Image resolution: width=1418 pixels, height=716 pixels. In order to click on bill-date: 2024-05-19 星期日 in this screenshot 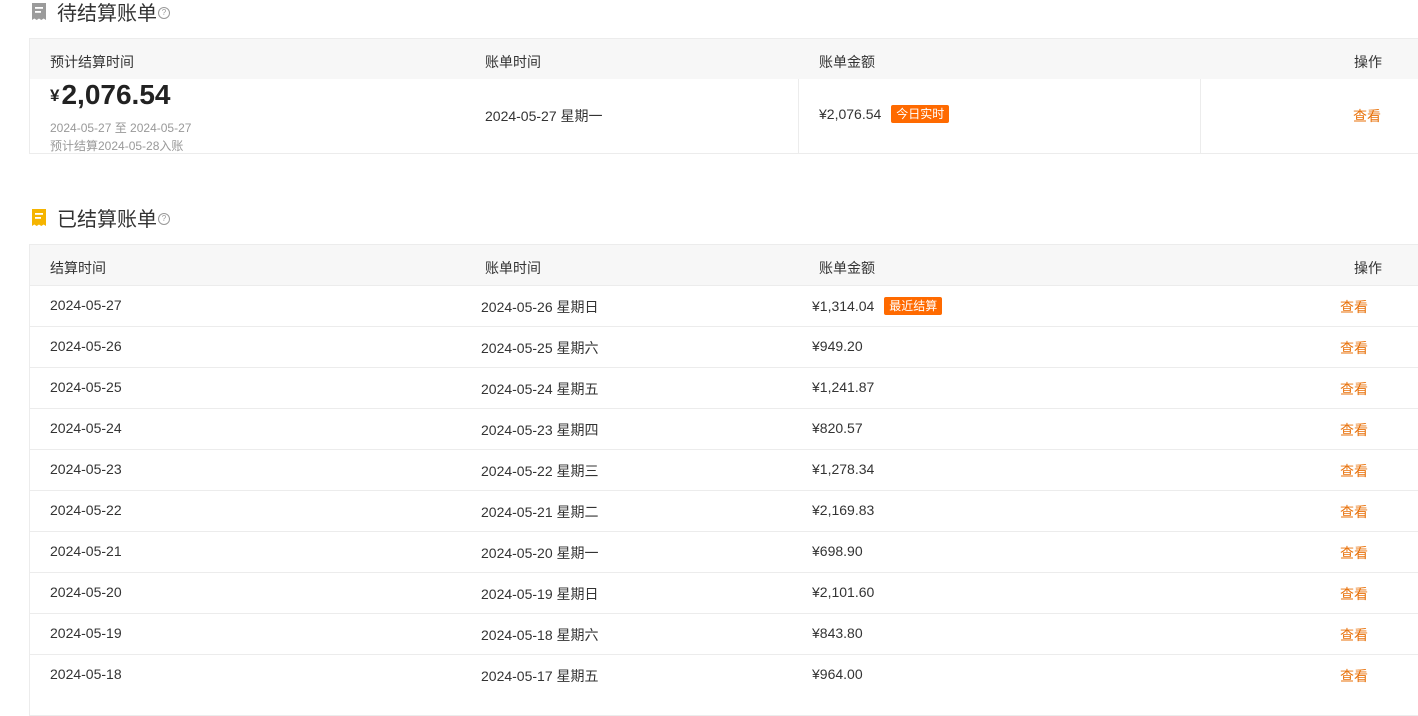, I will do `click(540, 594)`.